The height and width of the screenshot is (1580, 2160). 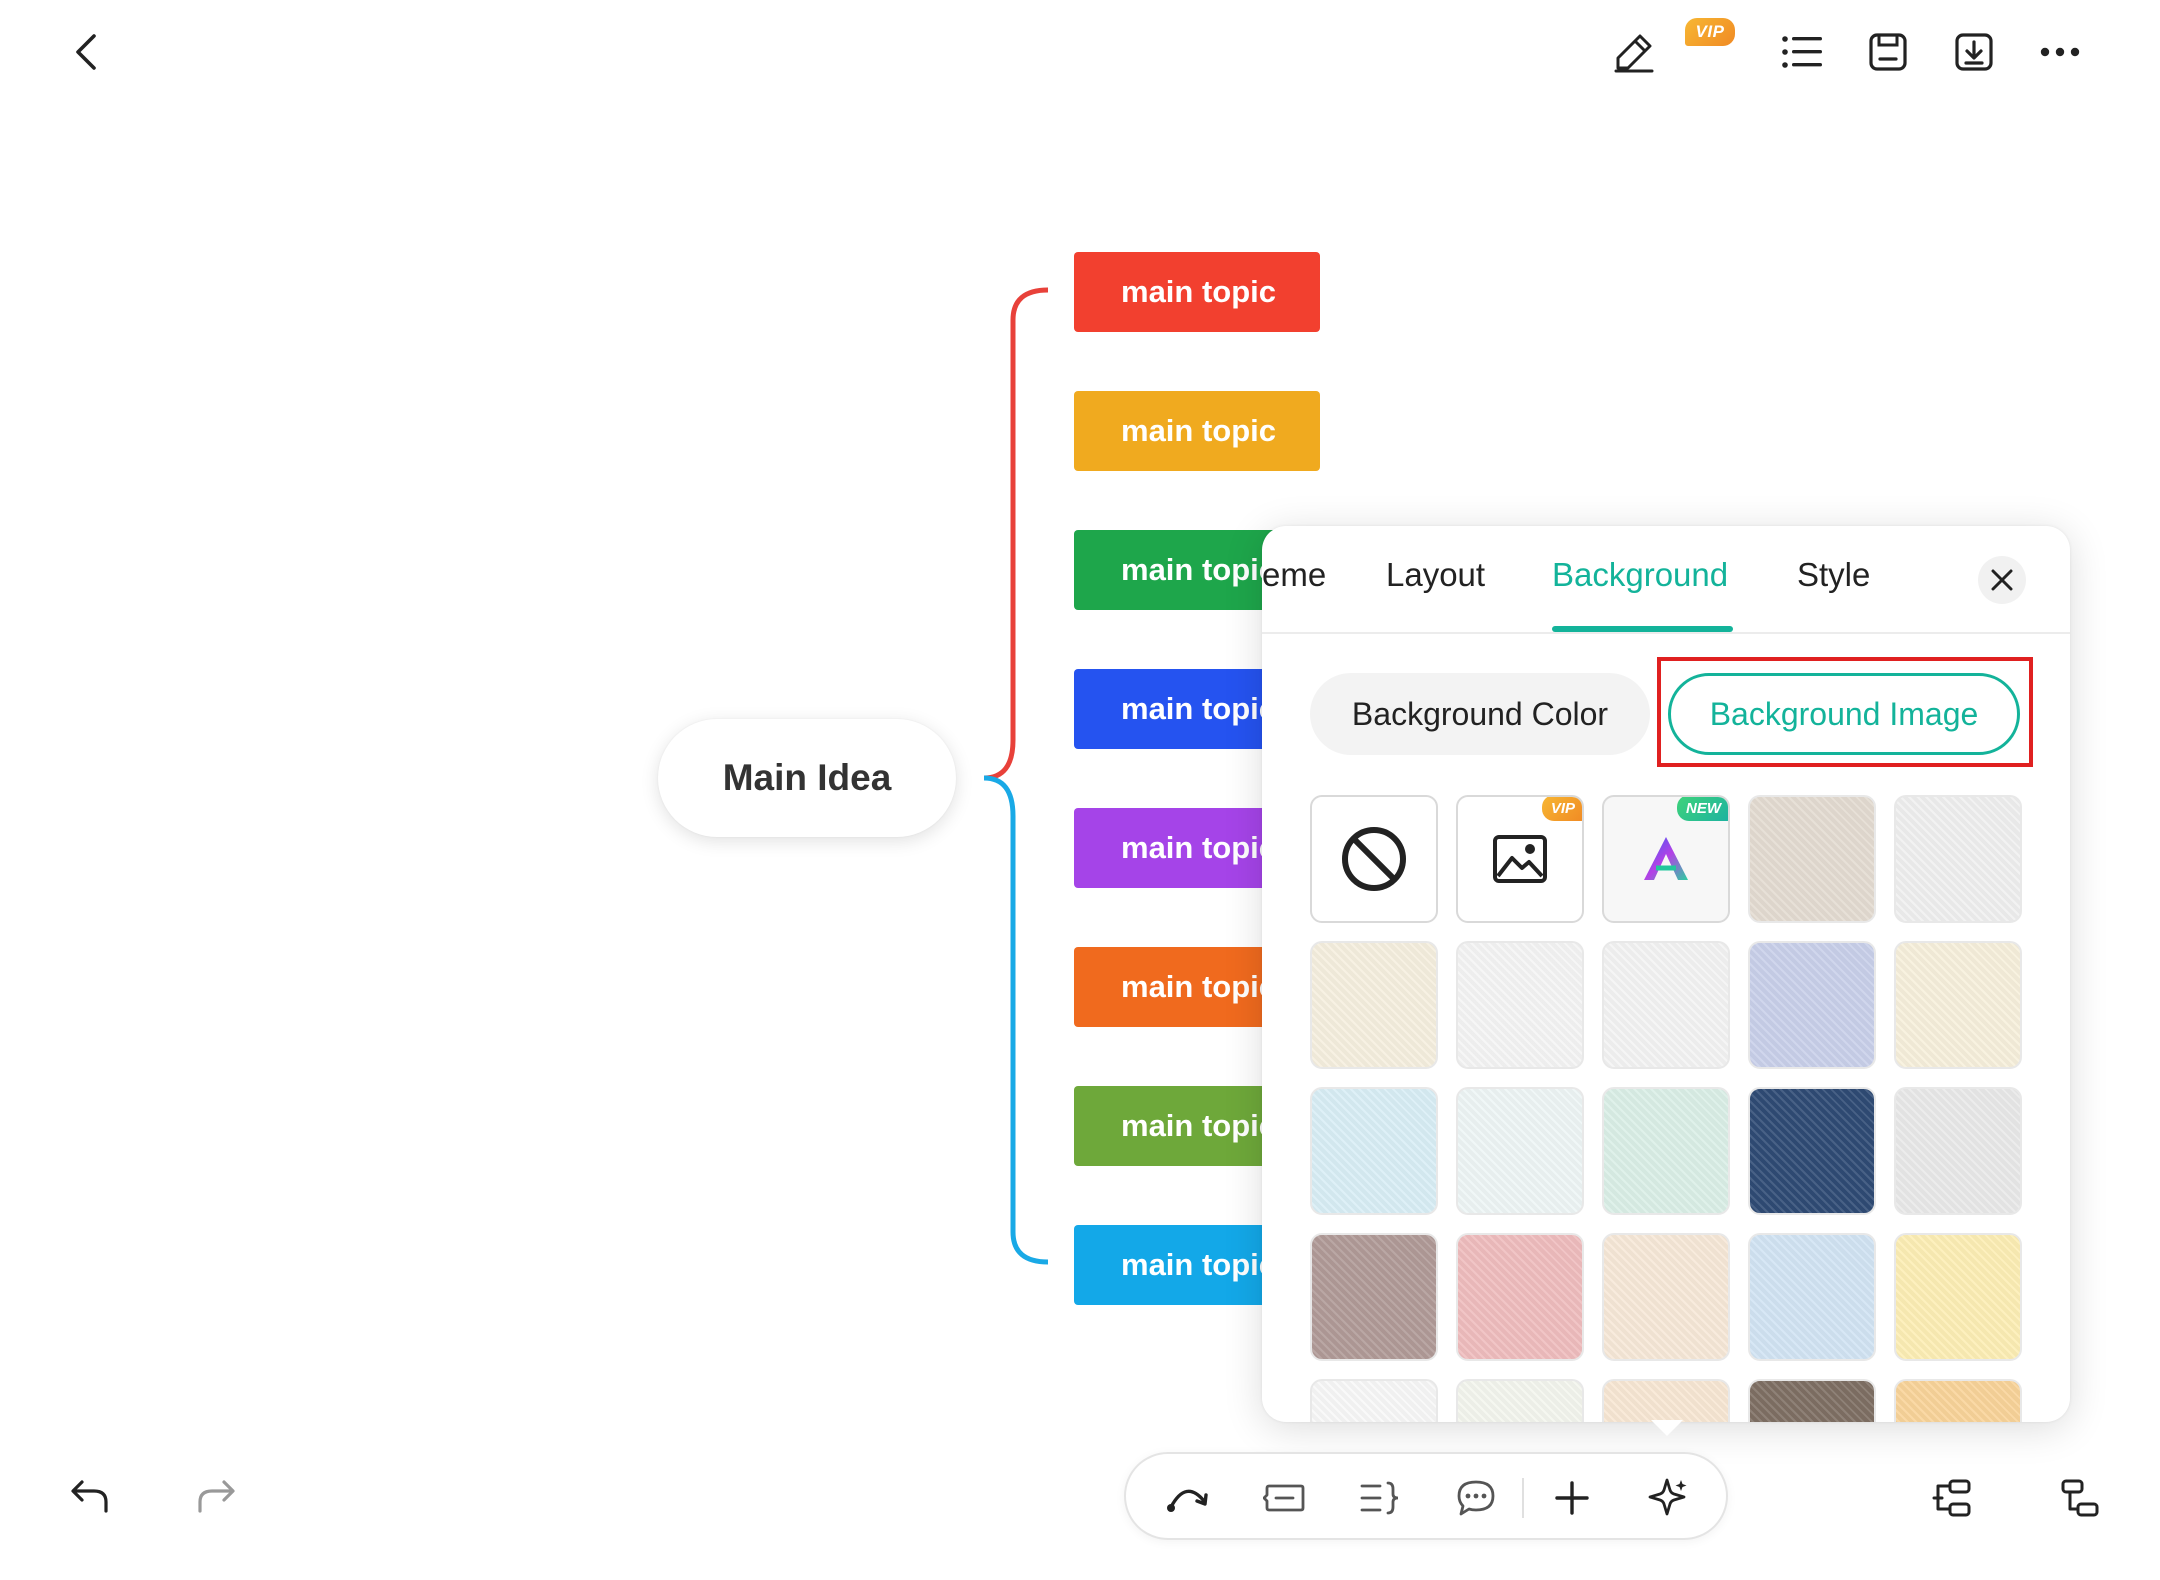 I want to click on active-tab-indicator, so click(x=1642, y=629).